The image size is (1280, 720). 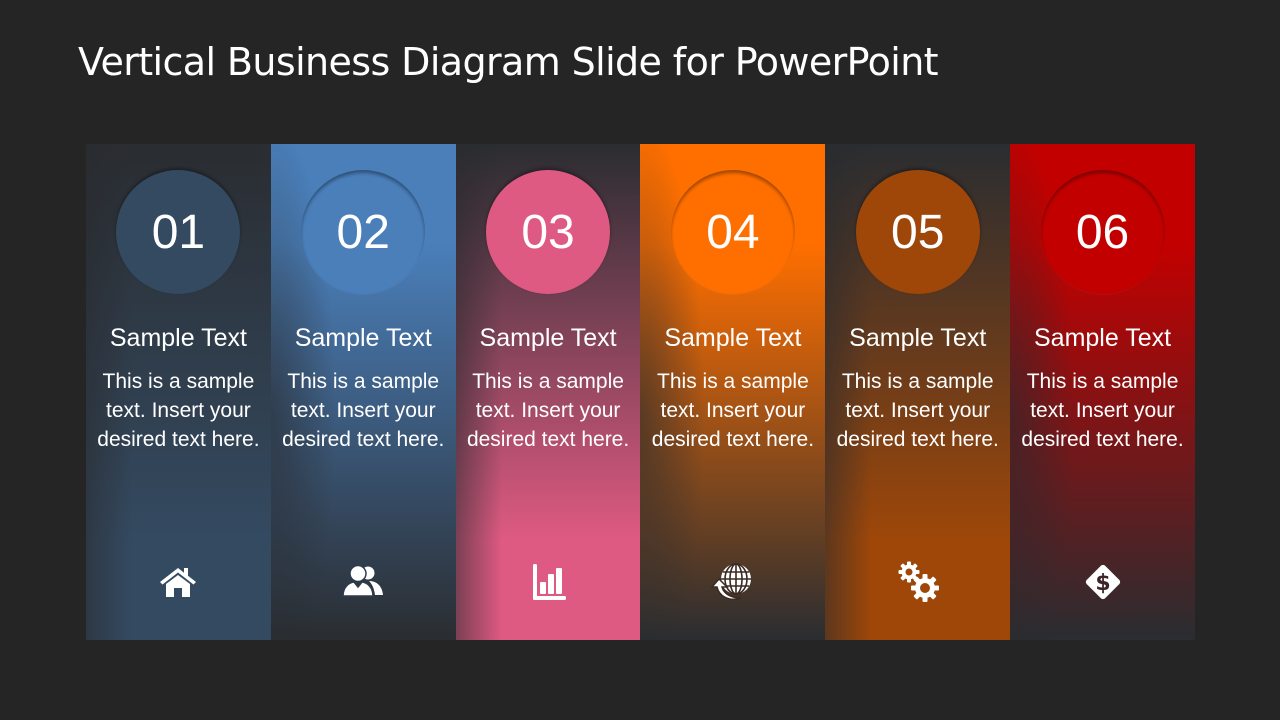 I want to click on number-circle: 01, so click(x=178, y=232).